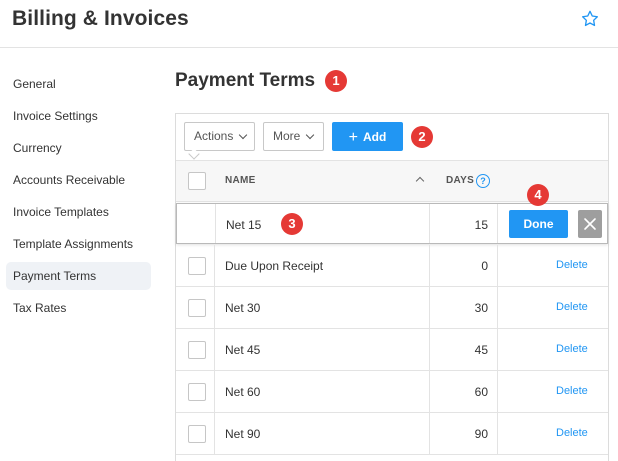 The width and height of the screenshot is (618, 461). Describe the element at coordinates (353, 137) in the screenshot. I see `plus-icon: +` at that location.